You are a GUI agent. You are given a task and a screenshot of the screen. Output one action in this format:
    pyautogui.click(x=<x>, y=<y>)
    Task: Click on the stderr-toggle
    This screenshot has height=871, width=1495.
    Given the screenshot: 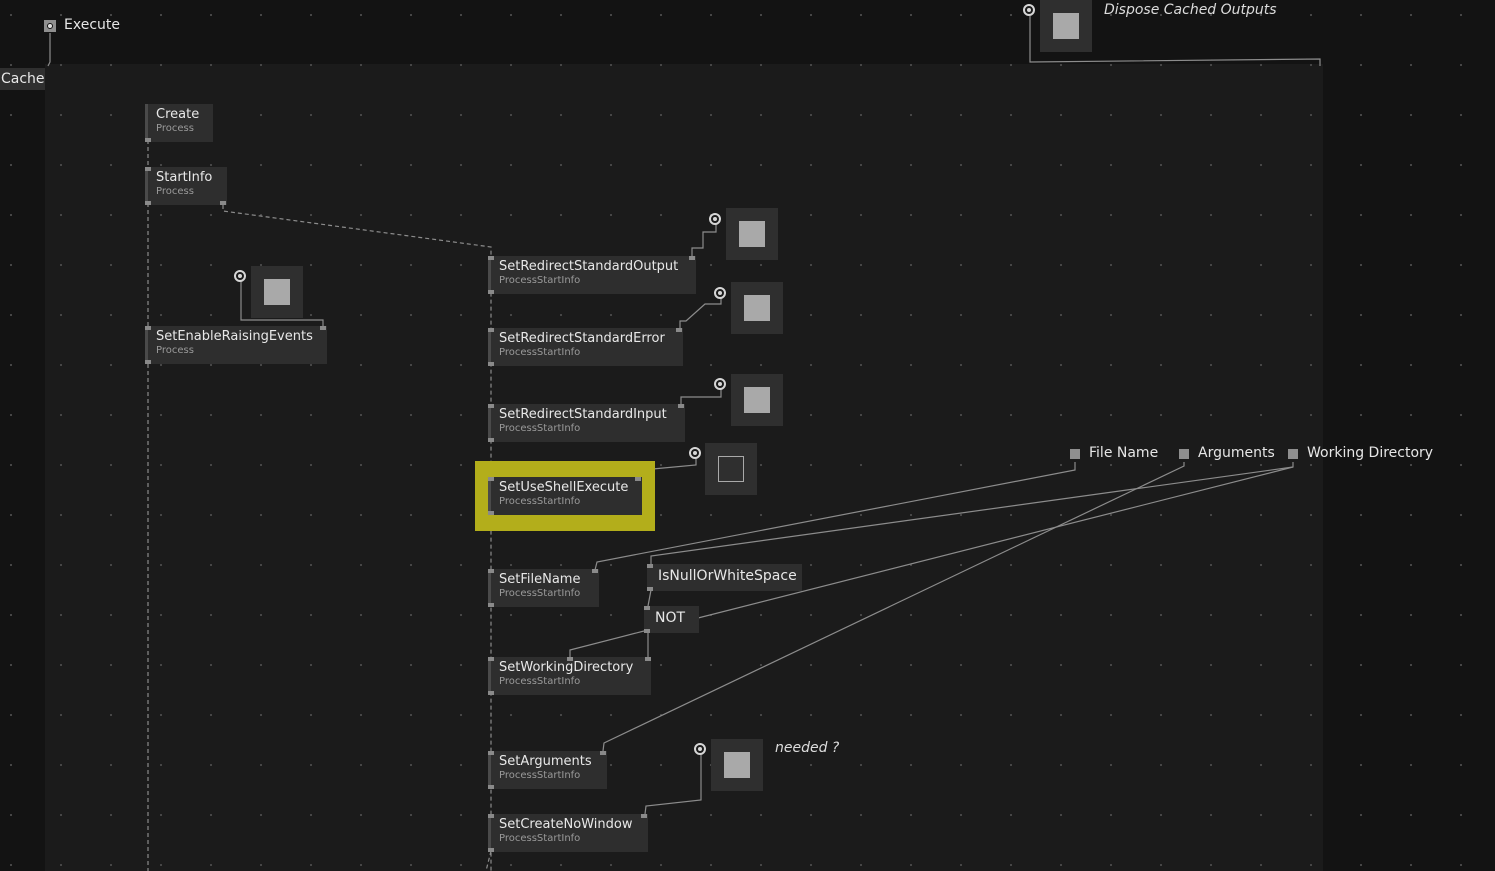 What is the action you would take?
    pyautogui.click(x=757, y=308)
    